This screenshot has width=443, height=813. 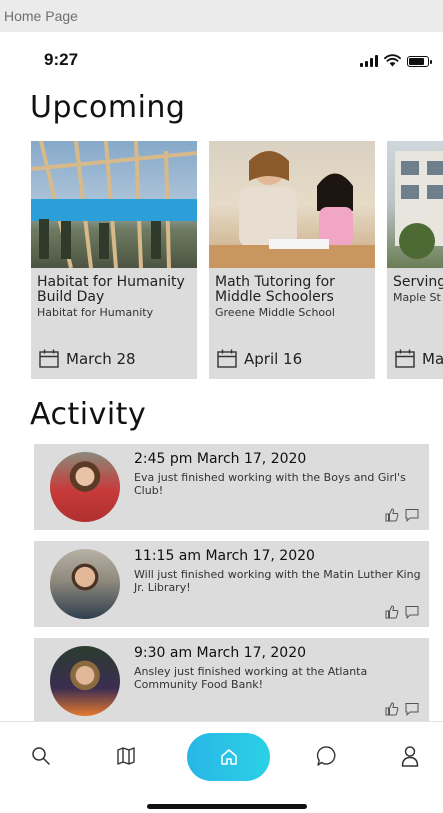 I want to click on wifi-icon, so click(x=392, y=60).